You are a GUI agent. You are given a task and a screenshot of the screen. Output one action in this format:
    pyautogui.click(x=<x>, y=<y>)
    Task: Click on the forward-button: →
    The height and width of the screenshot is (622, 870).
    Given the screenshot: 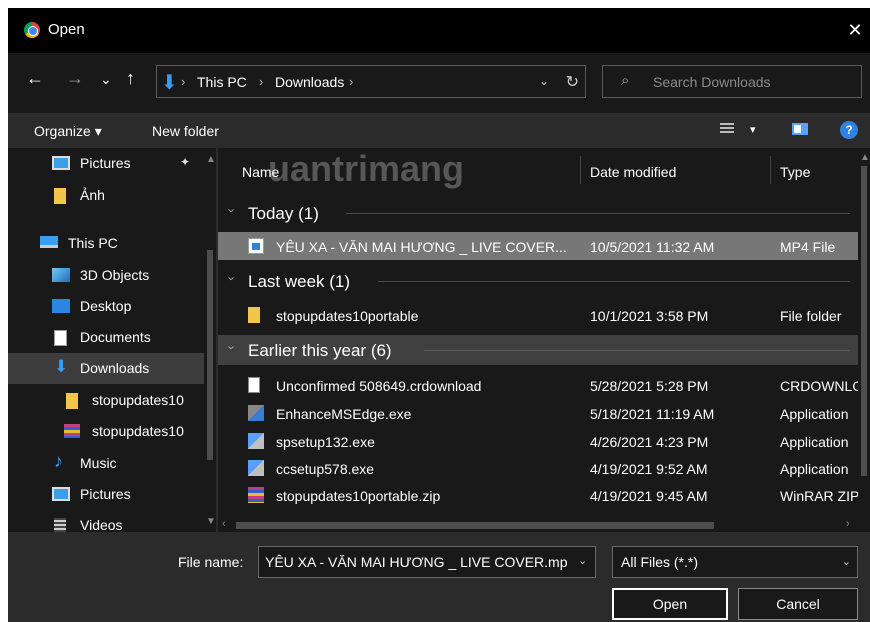 What is the action you would take?
    pyautogui.click(x=75, y=78)
    